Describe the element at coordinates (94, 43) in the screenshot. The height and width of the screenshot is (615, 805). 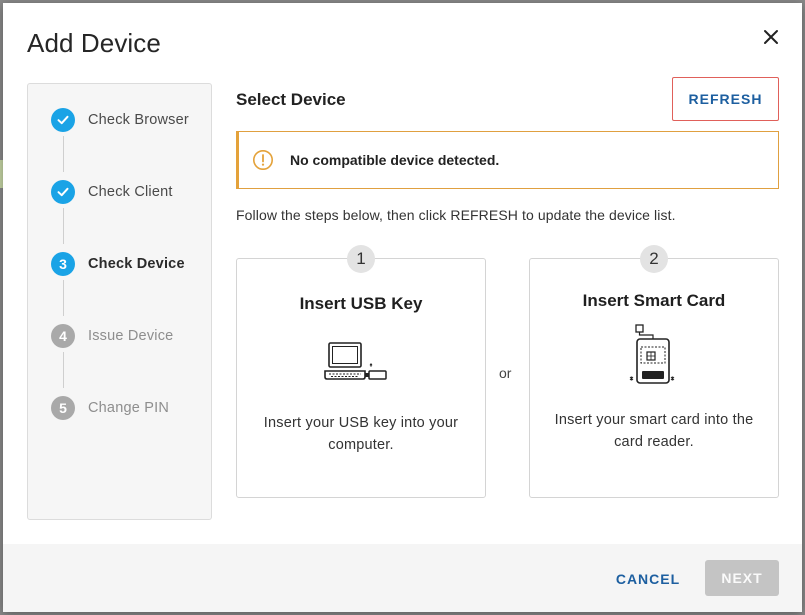
I see `dialog-title: Add Device` at that location.